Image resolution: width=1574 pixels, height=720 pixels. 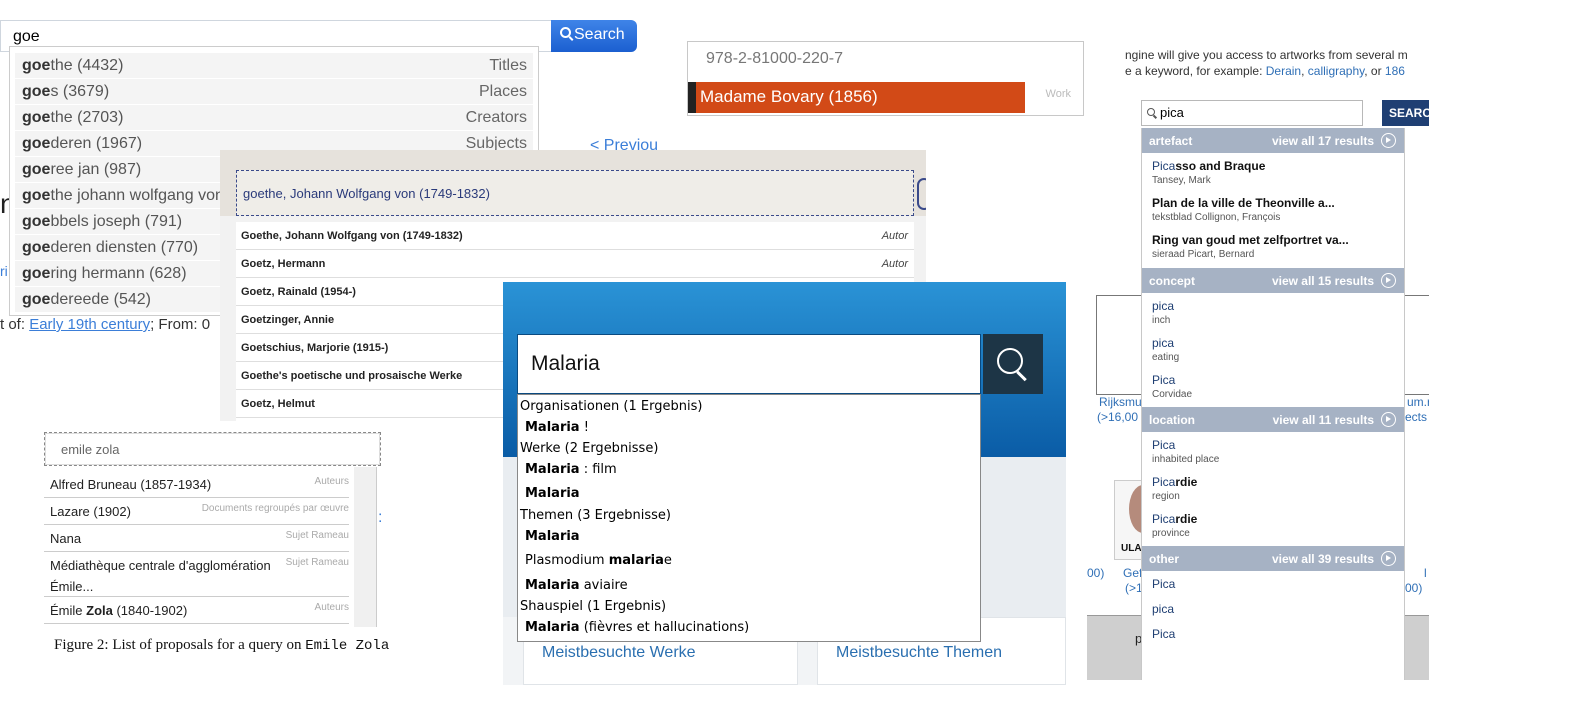 What do you see at coordinates (1186, 519) in the screenshot?
I see `result-rest: rdie` at bounding box center [1186, 519].